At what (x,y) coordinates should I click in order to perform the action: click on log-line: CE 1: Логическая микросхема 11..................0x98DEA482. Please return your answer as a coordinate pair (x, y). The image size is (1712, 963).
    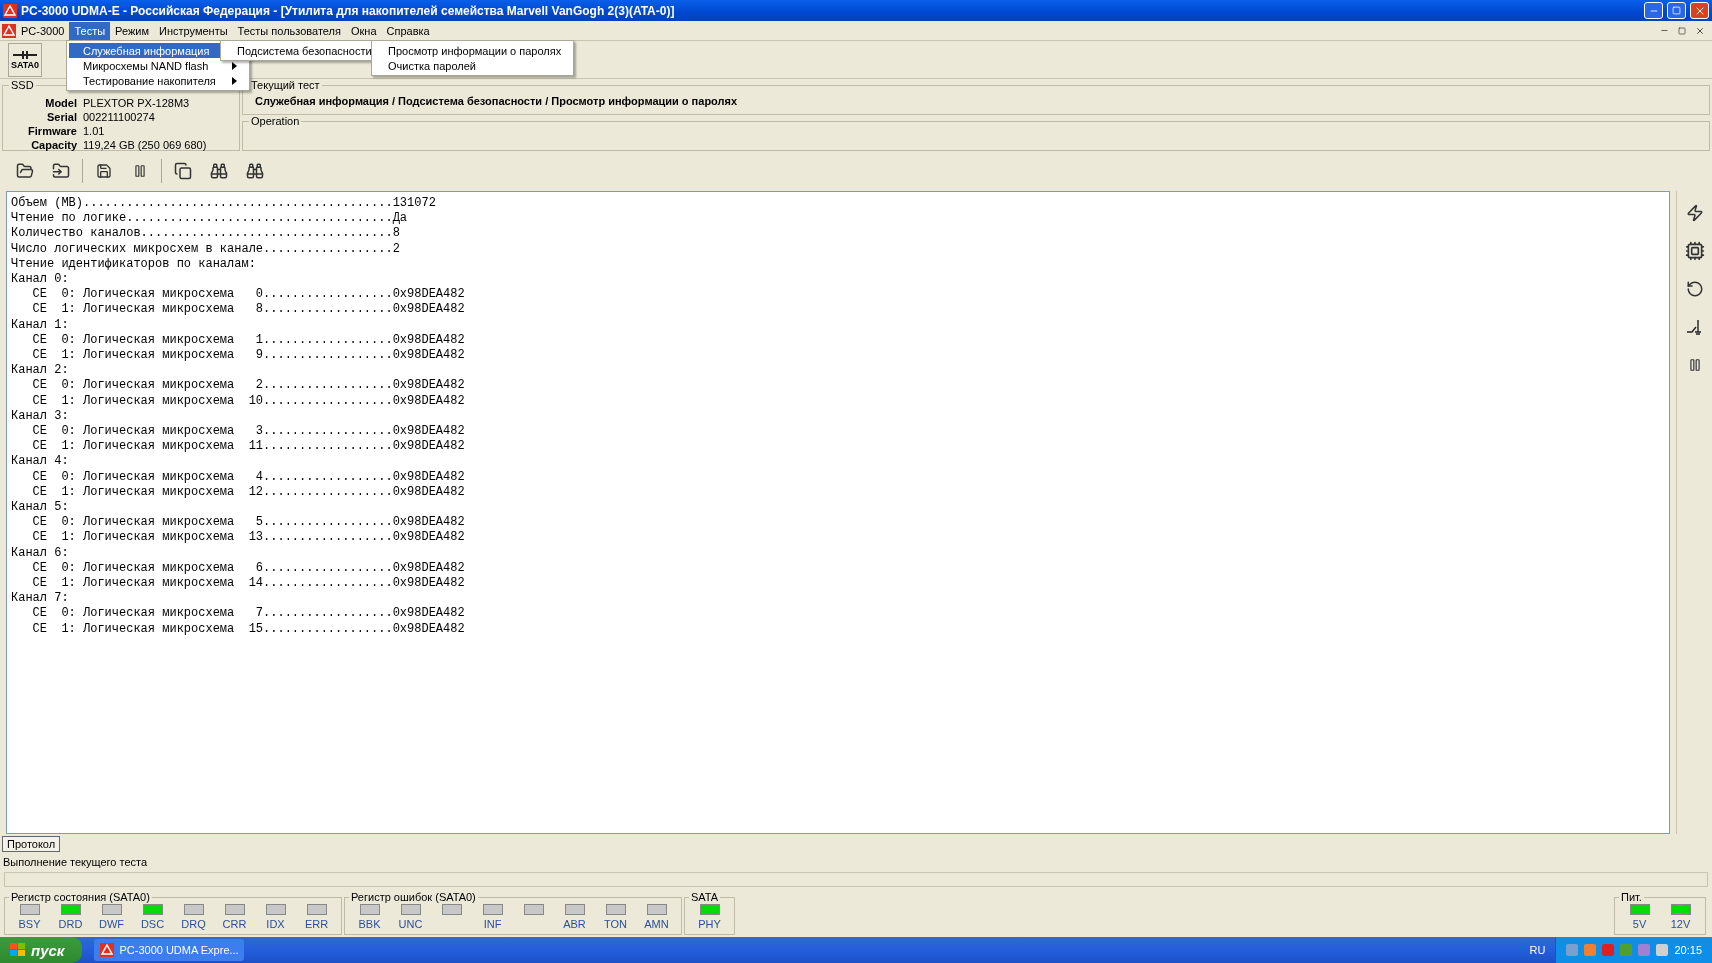
    Looking at the image, I should click on (248, 447).